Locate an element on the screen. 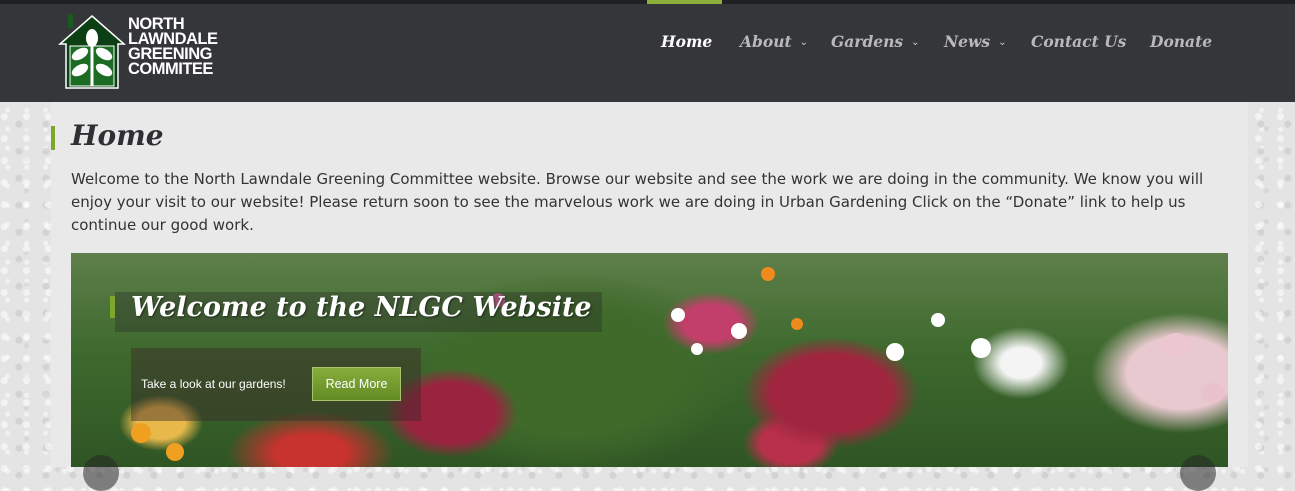  slide-title: Welcome to the NLGC Website is located at coordinates (361, 307).